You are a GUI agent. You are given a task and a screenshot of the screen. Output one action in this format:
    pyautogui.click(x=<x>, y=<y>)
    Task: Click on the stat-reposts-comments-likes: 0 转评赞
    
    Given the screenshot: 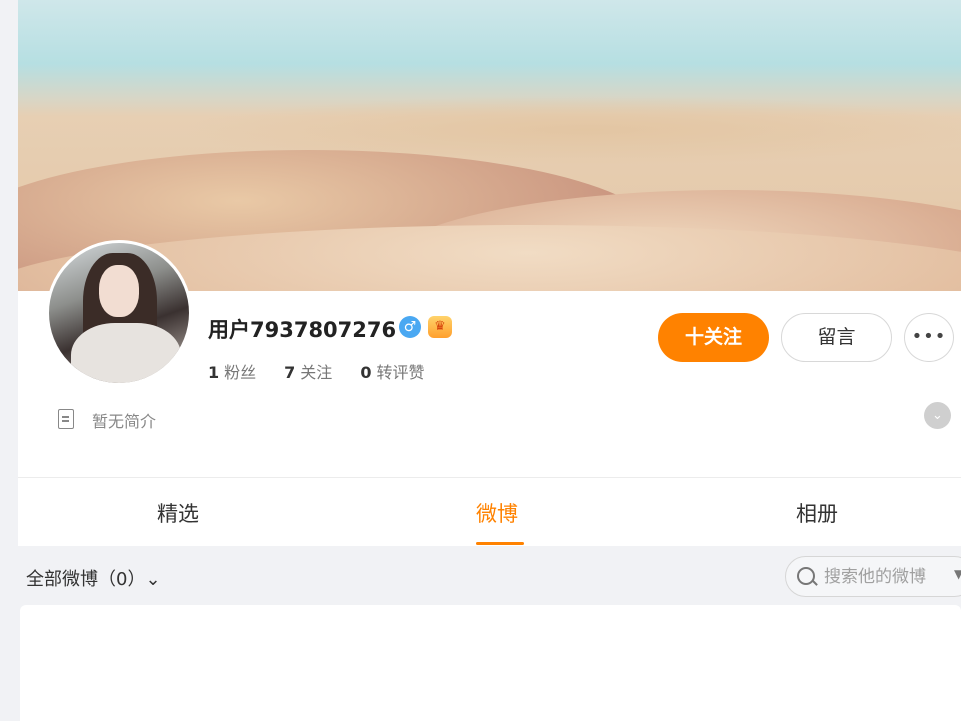 What is the action you would take?
    pyautogui.click(x=392, y=371)
    